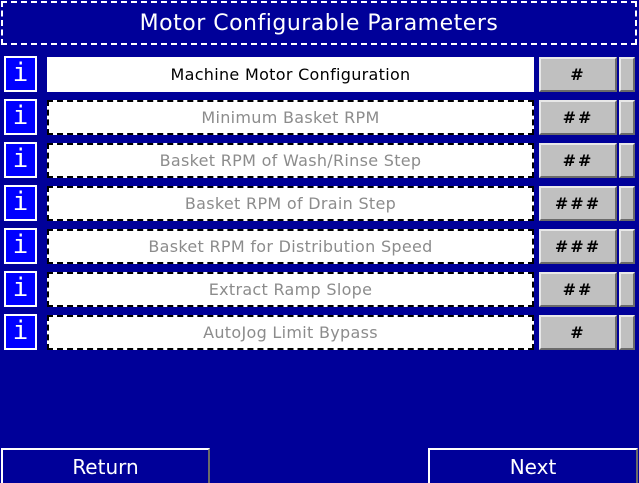  Describe the element at coordinates (290, 332) in the screenshot. I see `parameter-label: AutoJog Limit Bypass` at that location.